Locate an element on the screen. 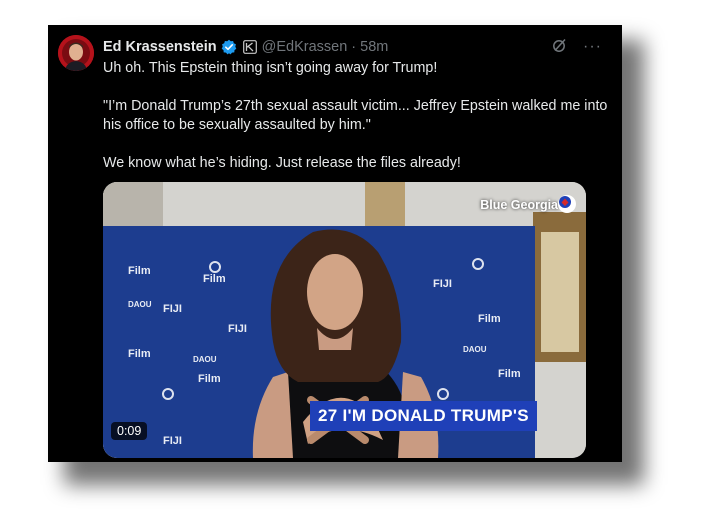  avatar is located at coordinates (76, 53).